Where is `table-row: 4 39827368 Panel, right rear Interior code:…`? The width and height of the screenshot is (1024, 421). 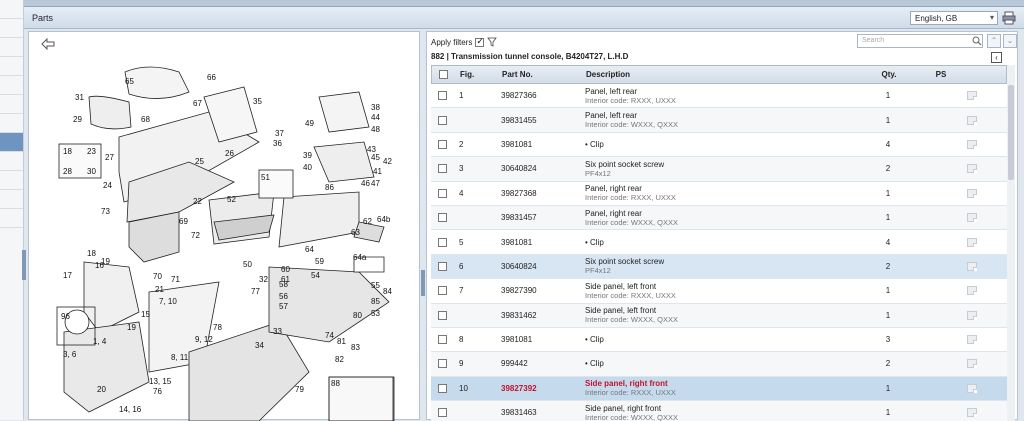
table-row: 4 39827368 Panel, right rear Interior code:… is located at coordinates (719, 193).